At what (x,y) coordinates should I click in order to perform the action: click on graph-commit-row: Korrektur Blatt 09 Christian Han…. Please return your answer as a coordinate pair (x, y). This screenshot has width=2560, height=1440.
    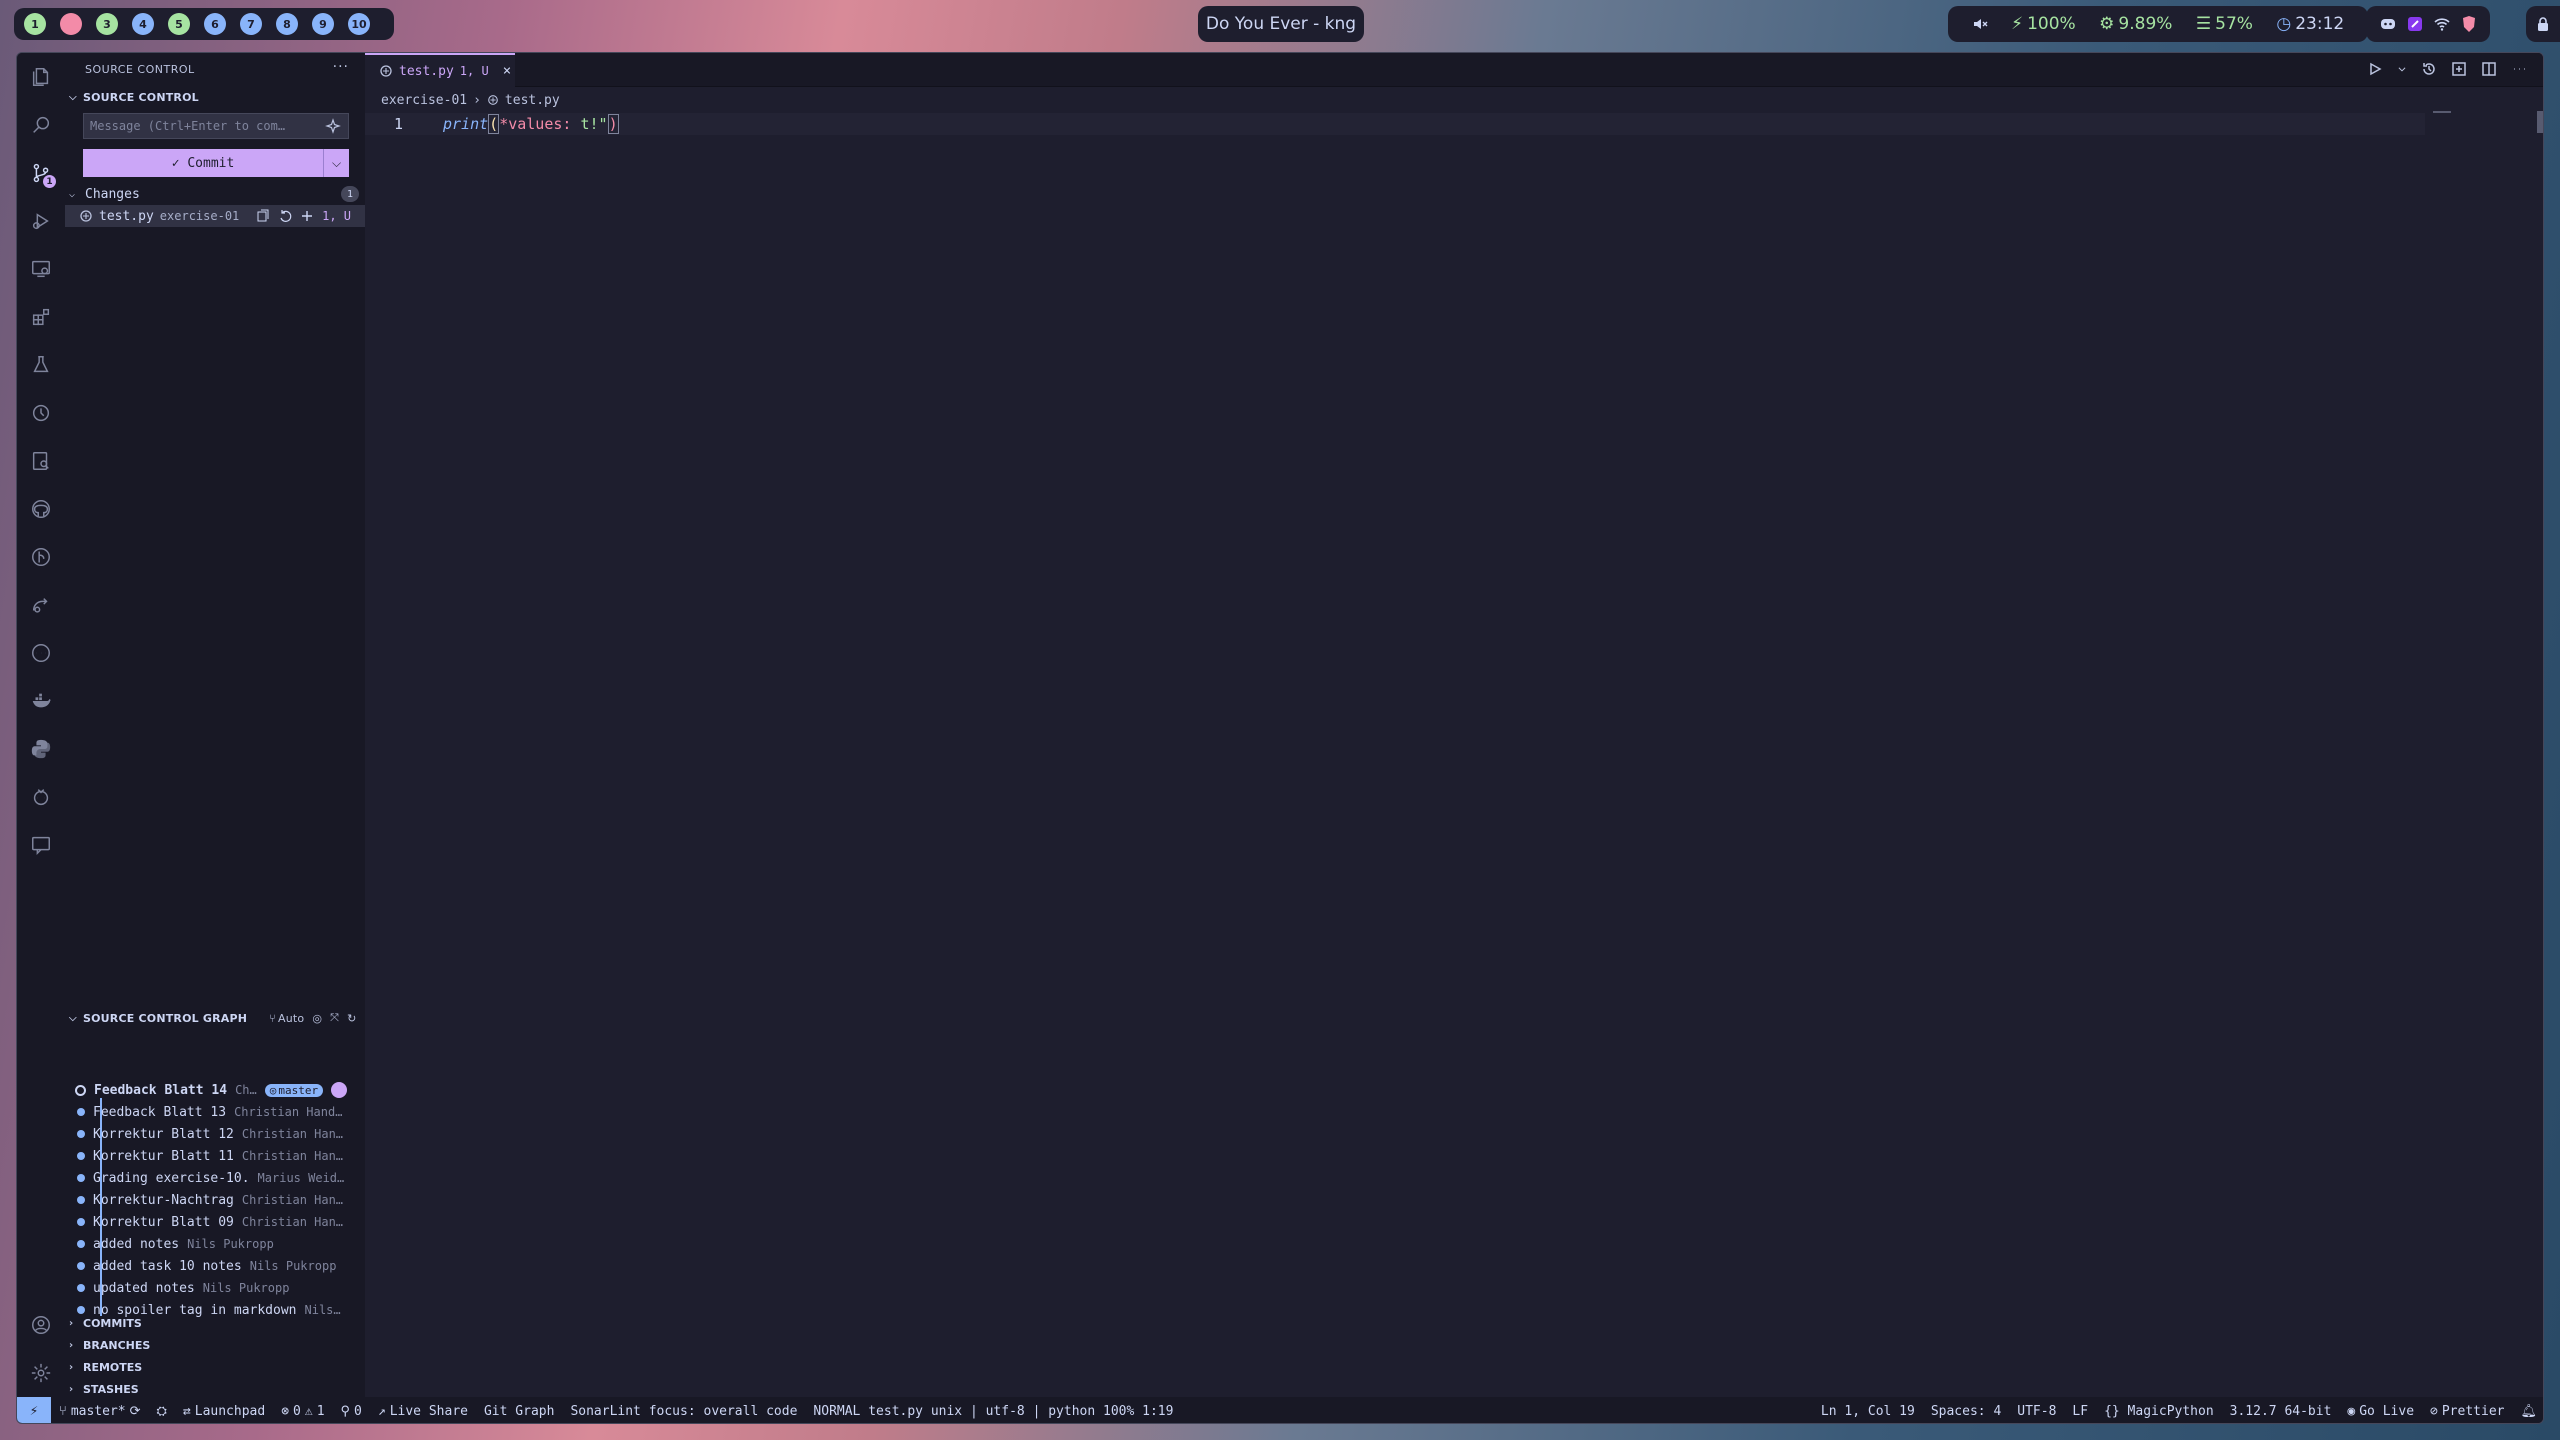
    Looking at the image, I should click on (215, 1222).